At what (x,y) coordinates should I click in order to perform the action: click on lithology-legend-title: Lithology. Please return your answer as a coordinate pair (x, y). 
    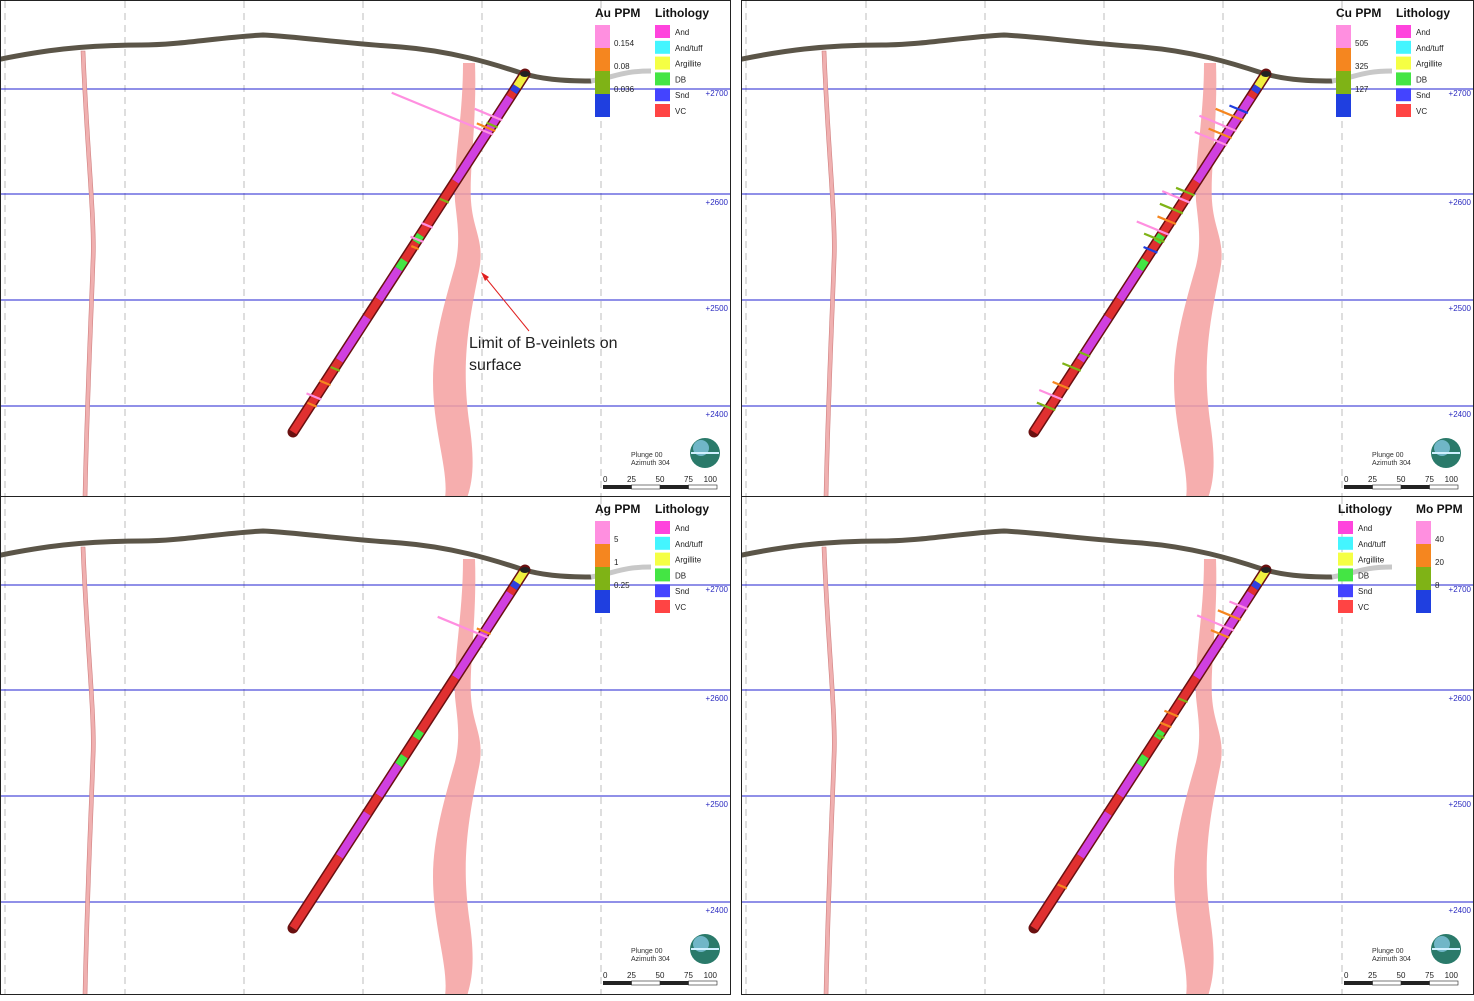
    Looking at the image, I should click on (1365, 509).